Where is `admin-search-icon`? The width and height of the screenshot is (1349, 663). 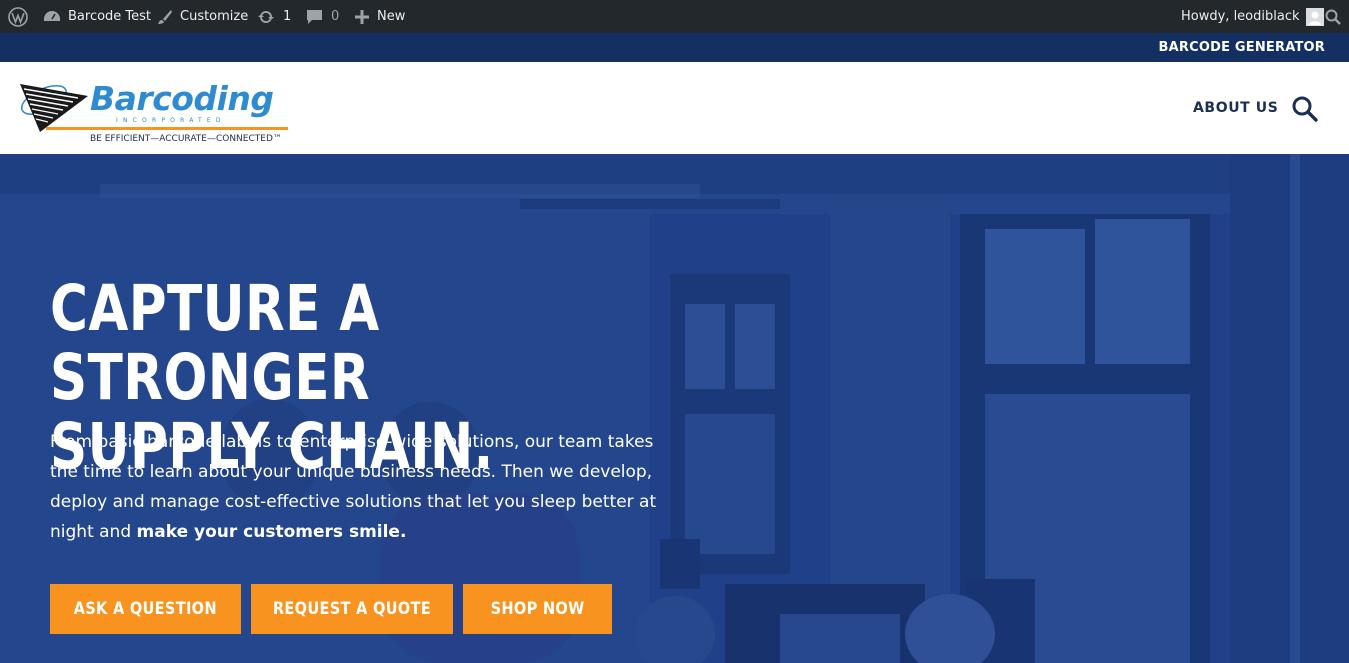
admin-search-icon is located at coordinates (1333, 16).